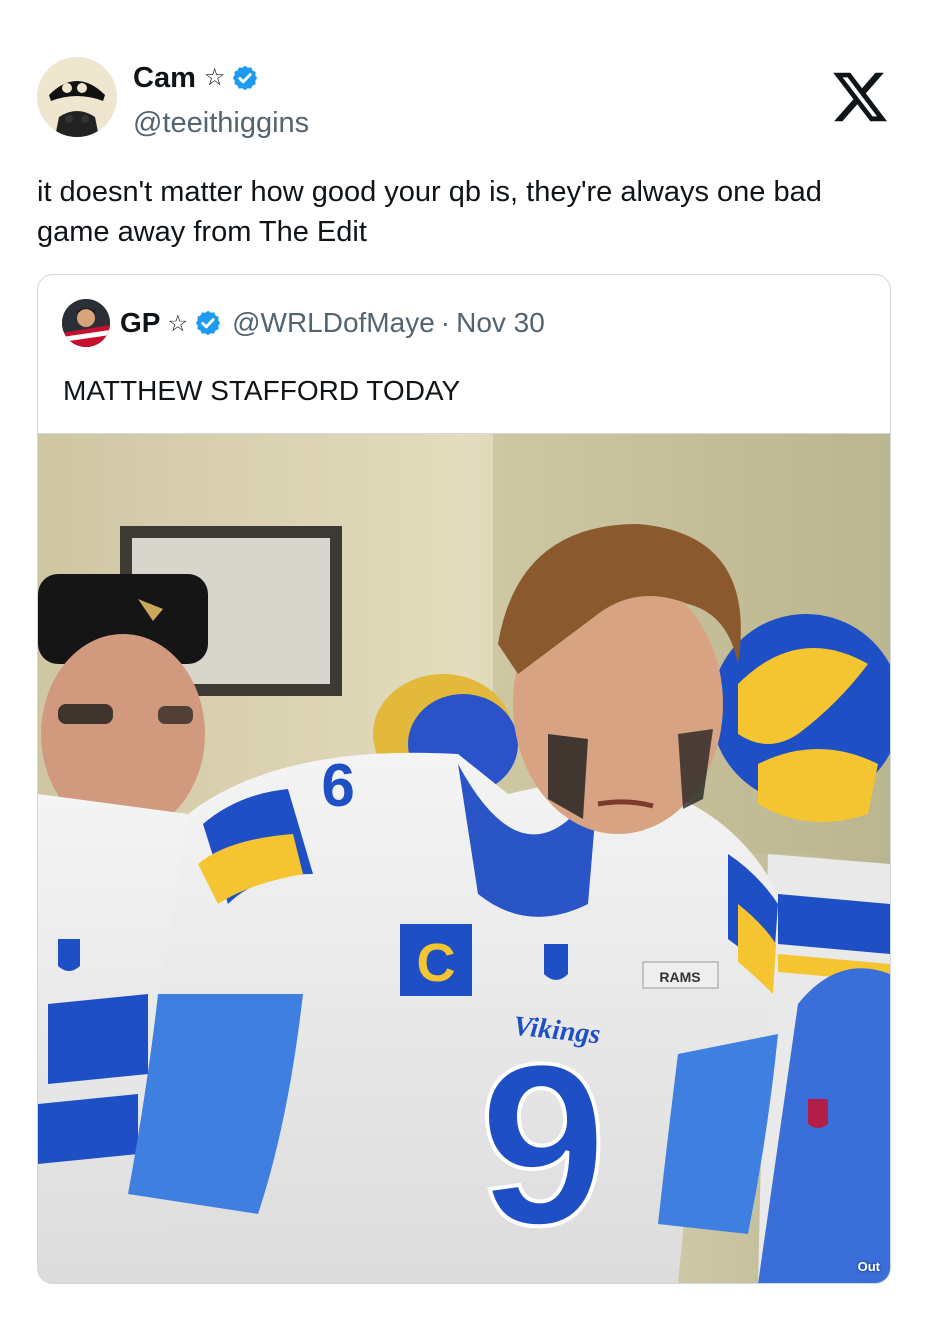  I want to click on quoted-header: GP ☆ @WRLDofMaye · Nov 30, so click(332, 323).